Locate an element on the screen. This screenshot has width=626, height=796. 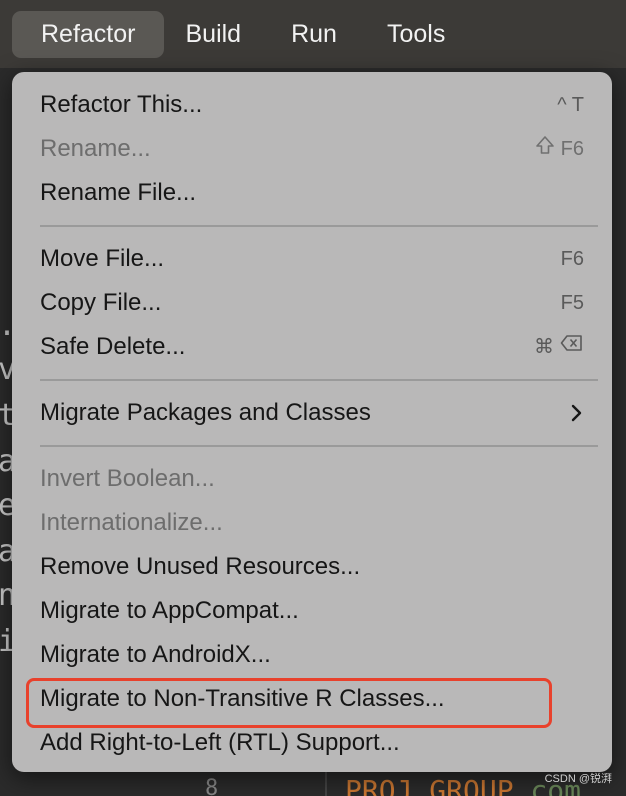
menu-bar: Refactor Build Run Tools is located at coordinates (313, 34).